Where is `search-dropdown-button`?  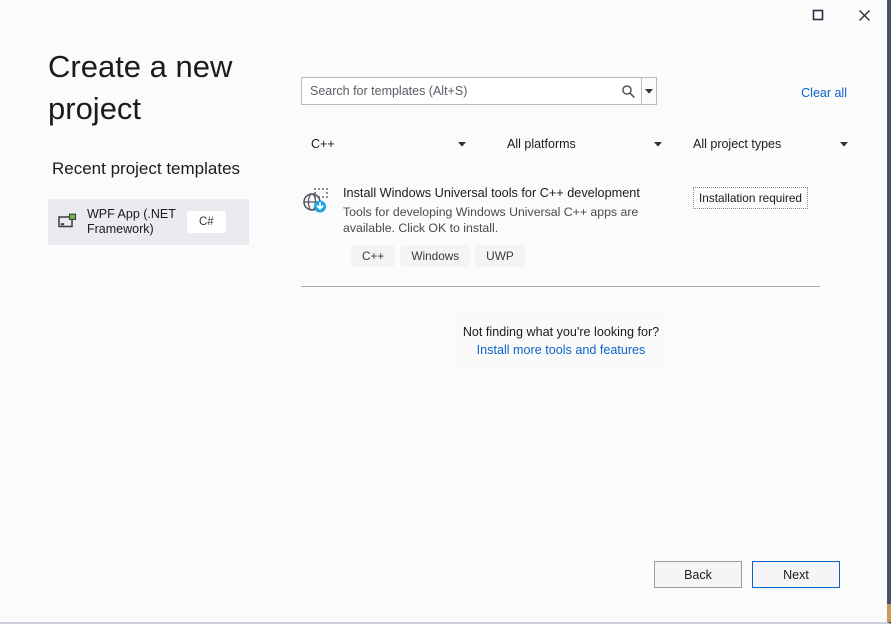
search-dropdown-button is located at coordinates (648, 91).